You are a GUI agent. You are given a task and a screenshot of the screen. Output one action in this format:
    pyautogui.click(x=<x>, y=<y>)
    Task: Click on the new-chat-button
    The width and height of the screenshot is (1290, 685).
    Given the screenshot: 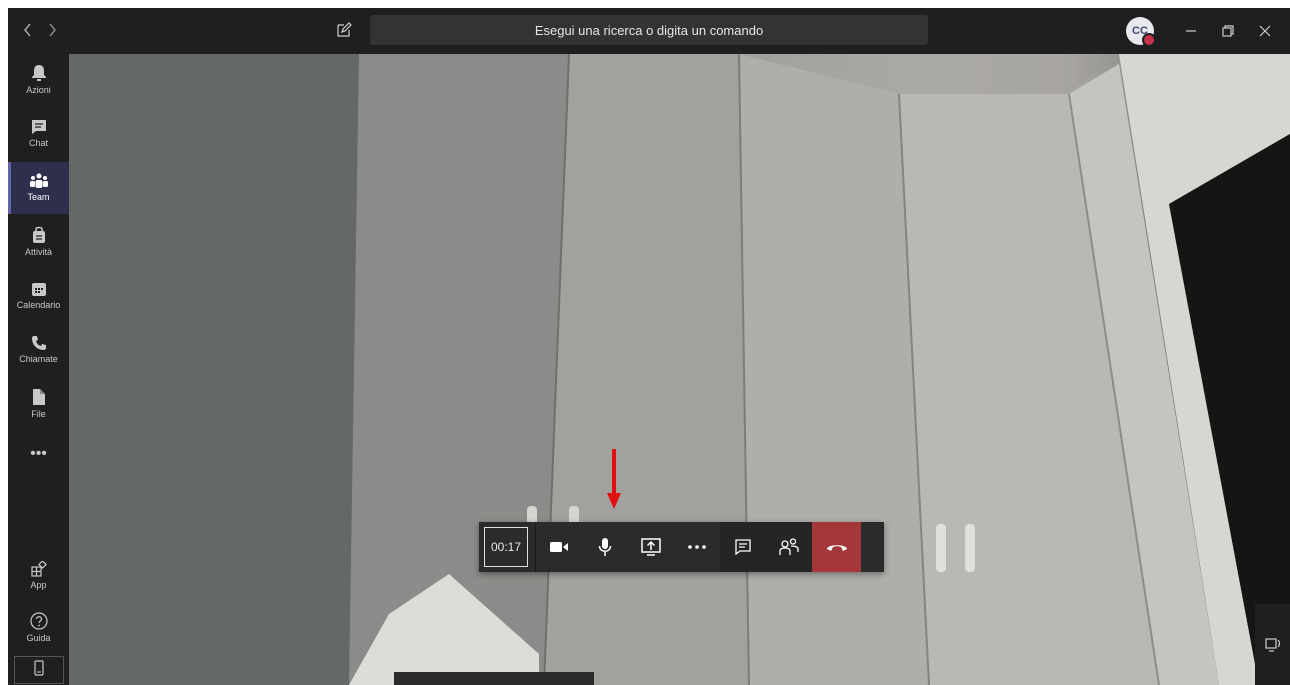 What is the action you would take?
    pyautogui.click(x=344, y=30)
    